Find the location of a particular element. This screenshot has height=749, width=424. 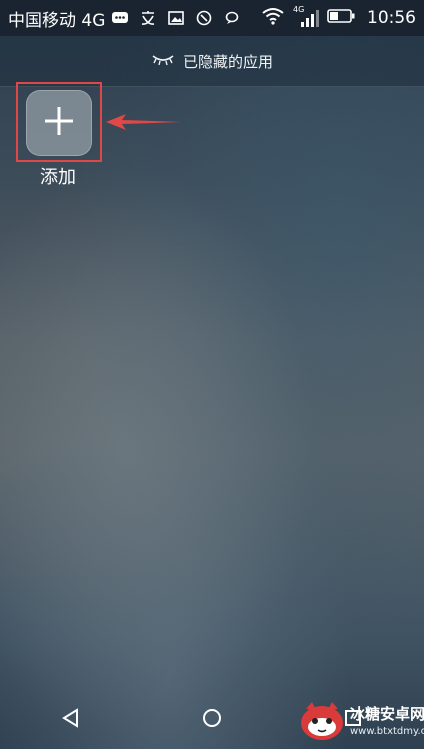

page-header: 已隐藏的应用 is located at coordinates (212, 61).